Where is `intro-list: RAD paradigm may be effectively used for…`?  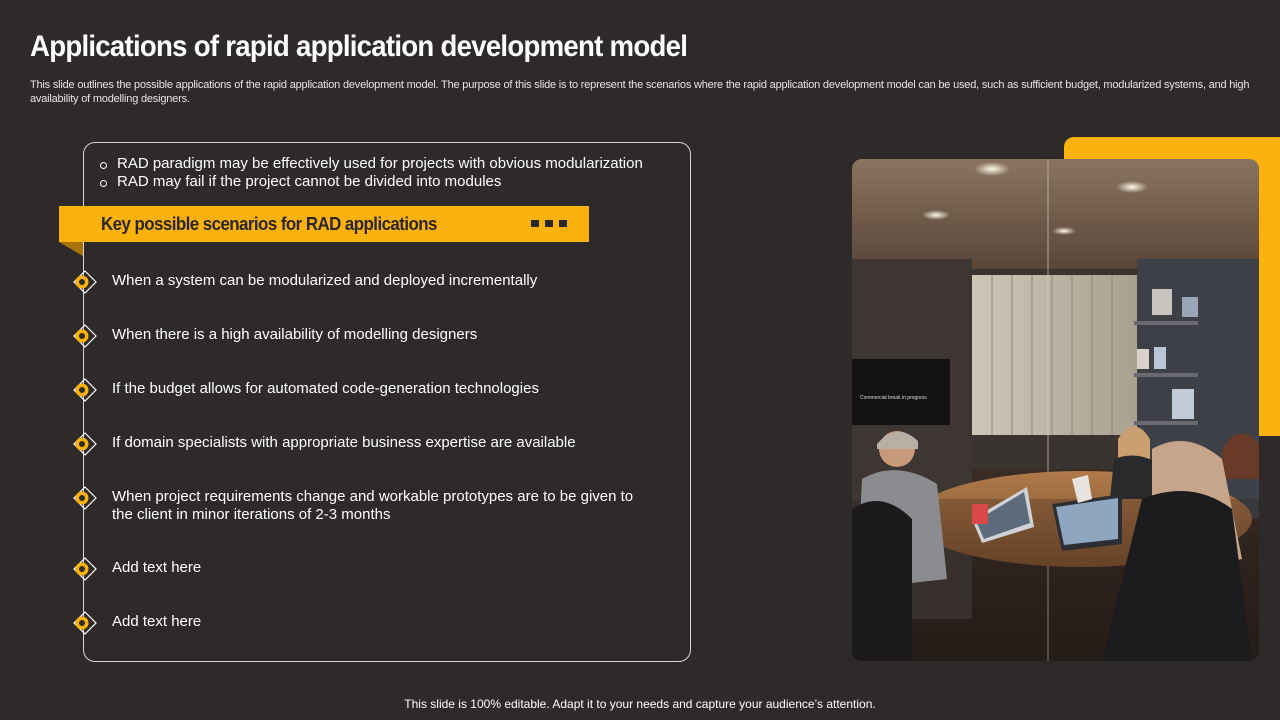 intro-list: RAD paradigm may be effectively used for… is located at coordinates (370, 173).